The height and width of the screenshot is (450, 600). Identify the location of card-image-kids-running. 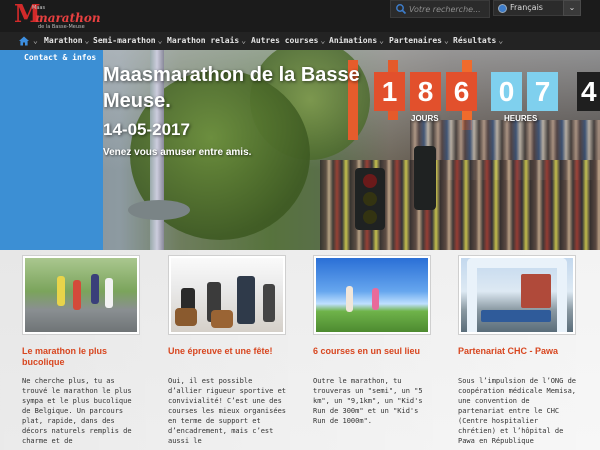
(372, 295).